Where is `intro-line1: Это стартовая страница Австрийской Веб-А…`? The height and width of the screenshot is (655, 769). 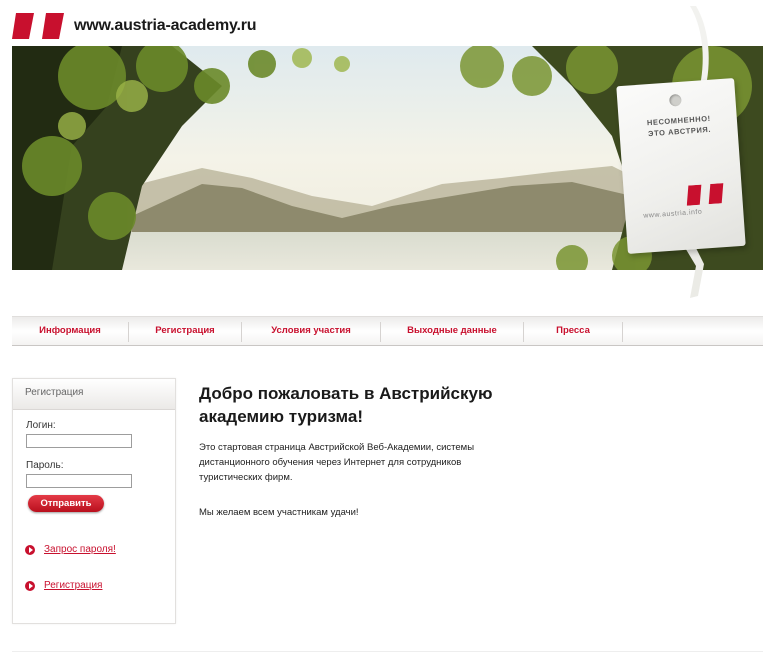 intro-line1: Это стартовая страница Австрийской Веб-А… is located at coordinates (337, 447).